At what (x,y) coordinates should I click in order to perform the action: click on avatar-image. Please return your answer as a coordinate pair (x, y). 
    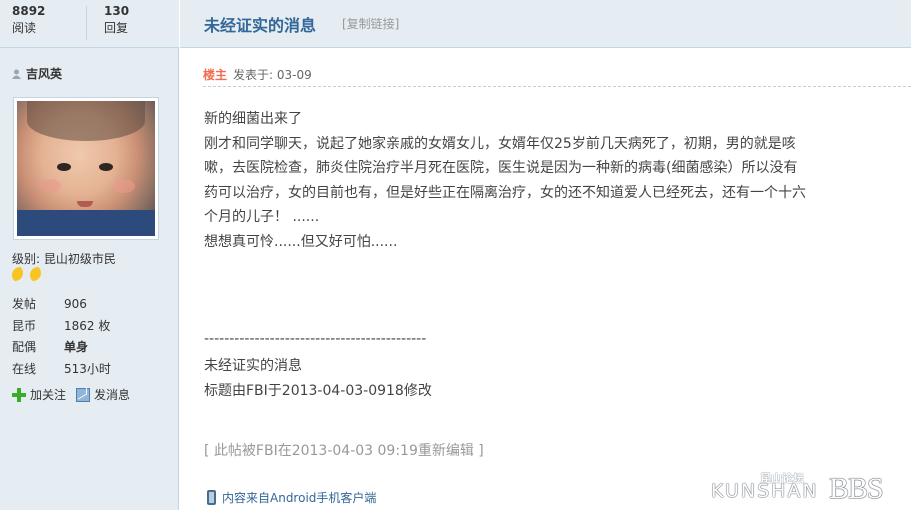
    Looking at the image, I should click on (86, 168).